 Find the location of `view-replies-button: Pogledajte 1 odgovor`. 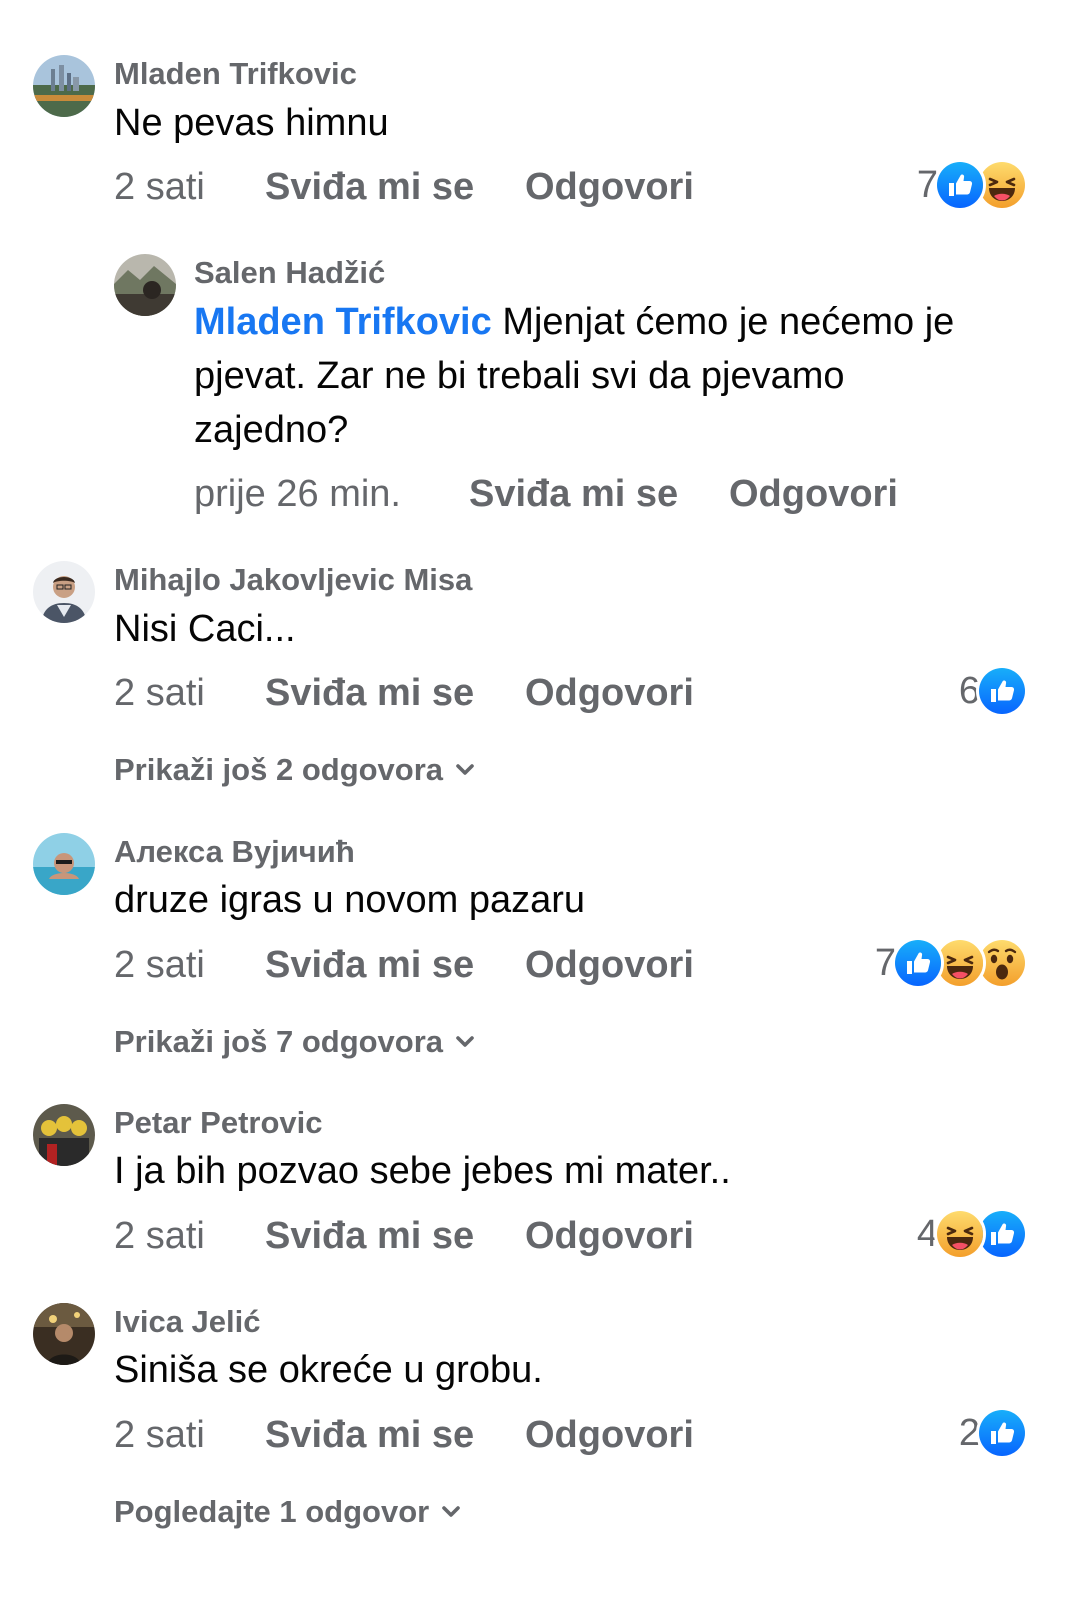

view-replies-button: Pogledajte 1 odgovor is located at coordinates (289, 1512).